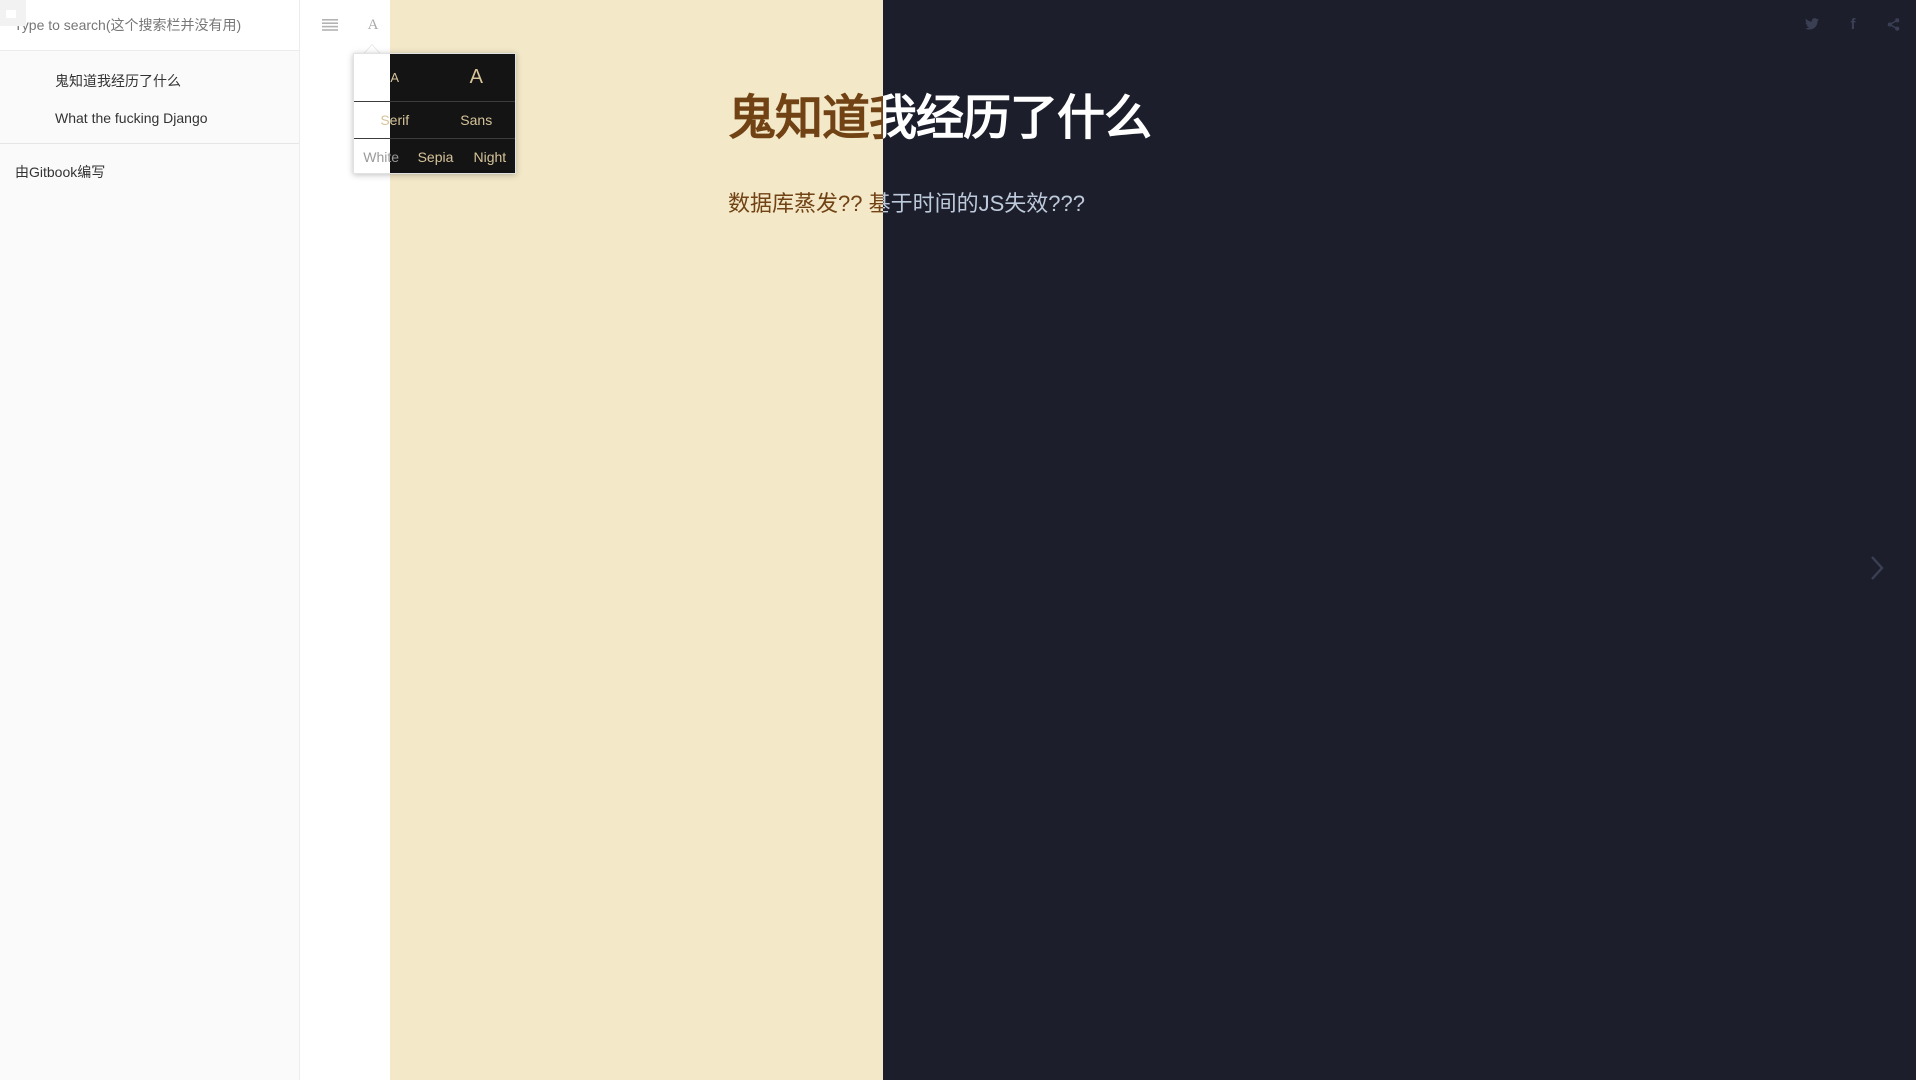 This screenshot has width=1916, height=1080. I want to click on facebook-icon: f, so click(1853, 24).